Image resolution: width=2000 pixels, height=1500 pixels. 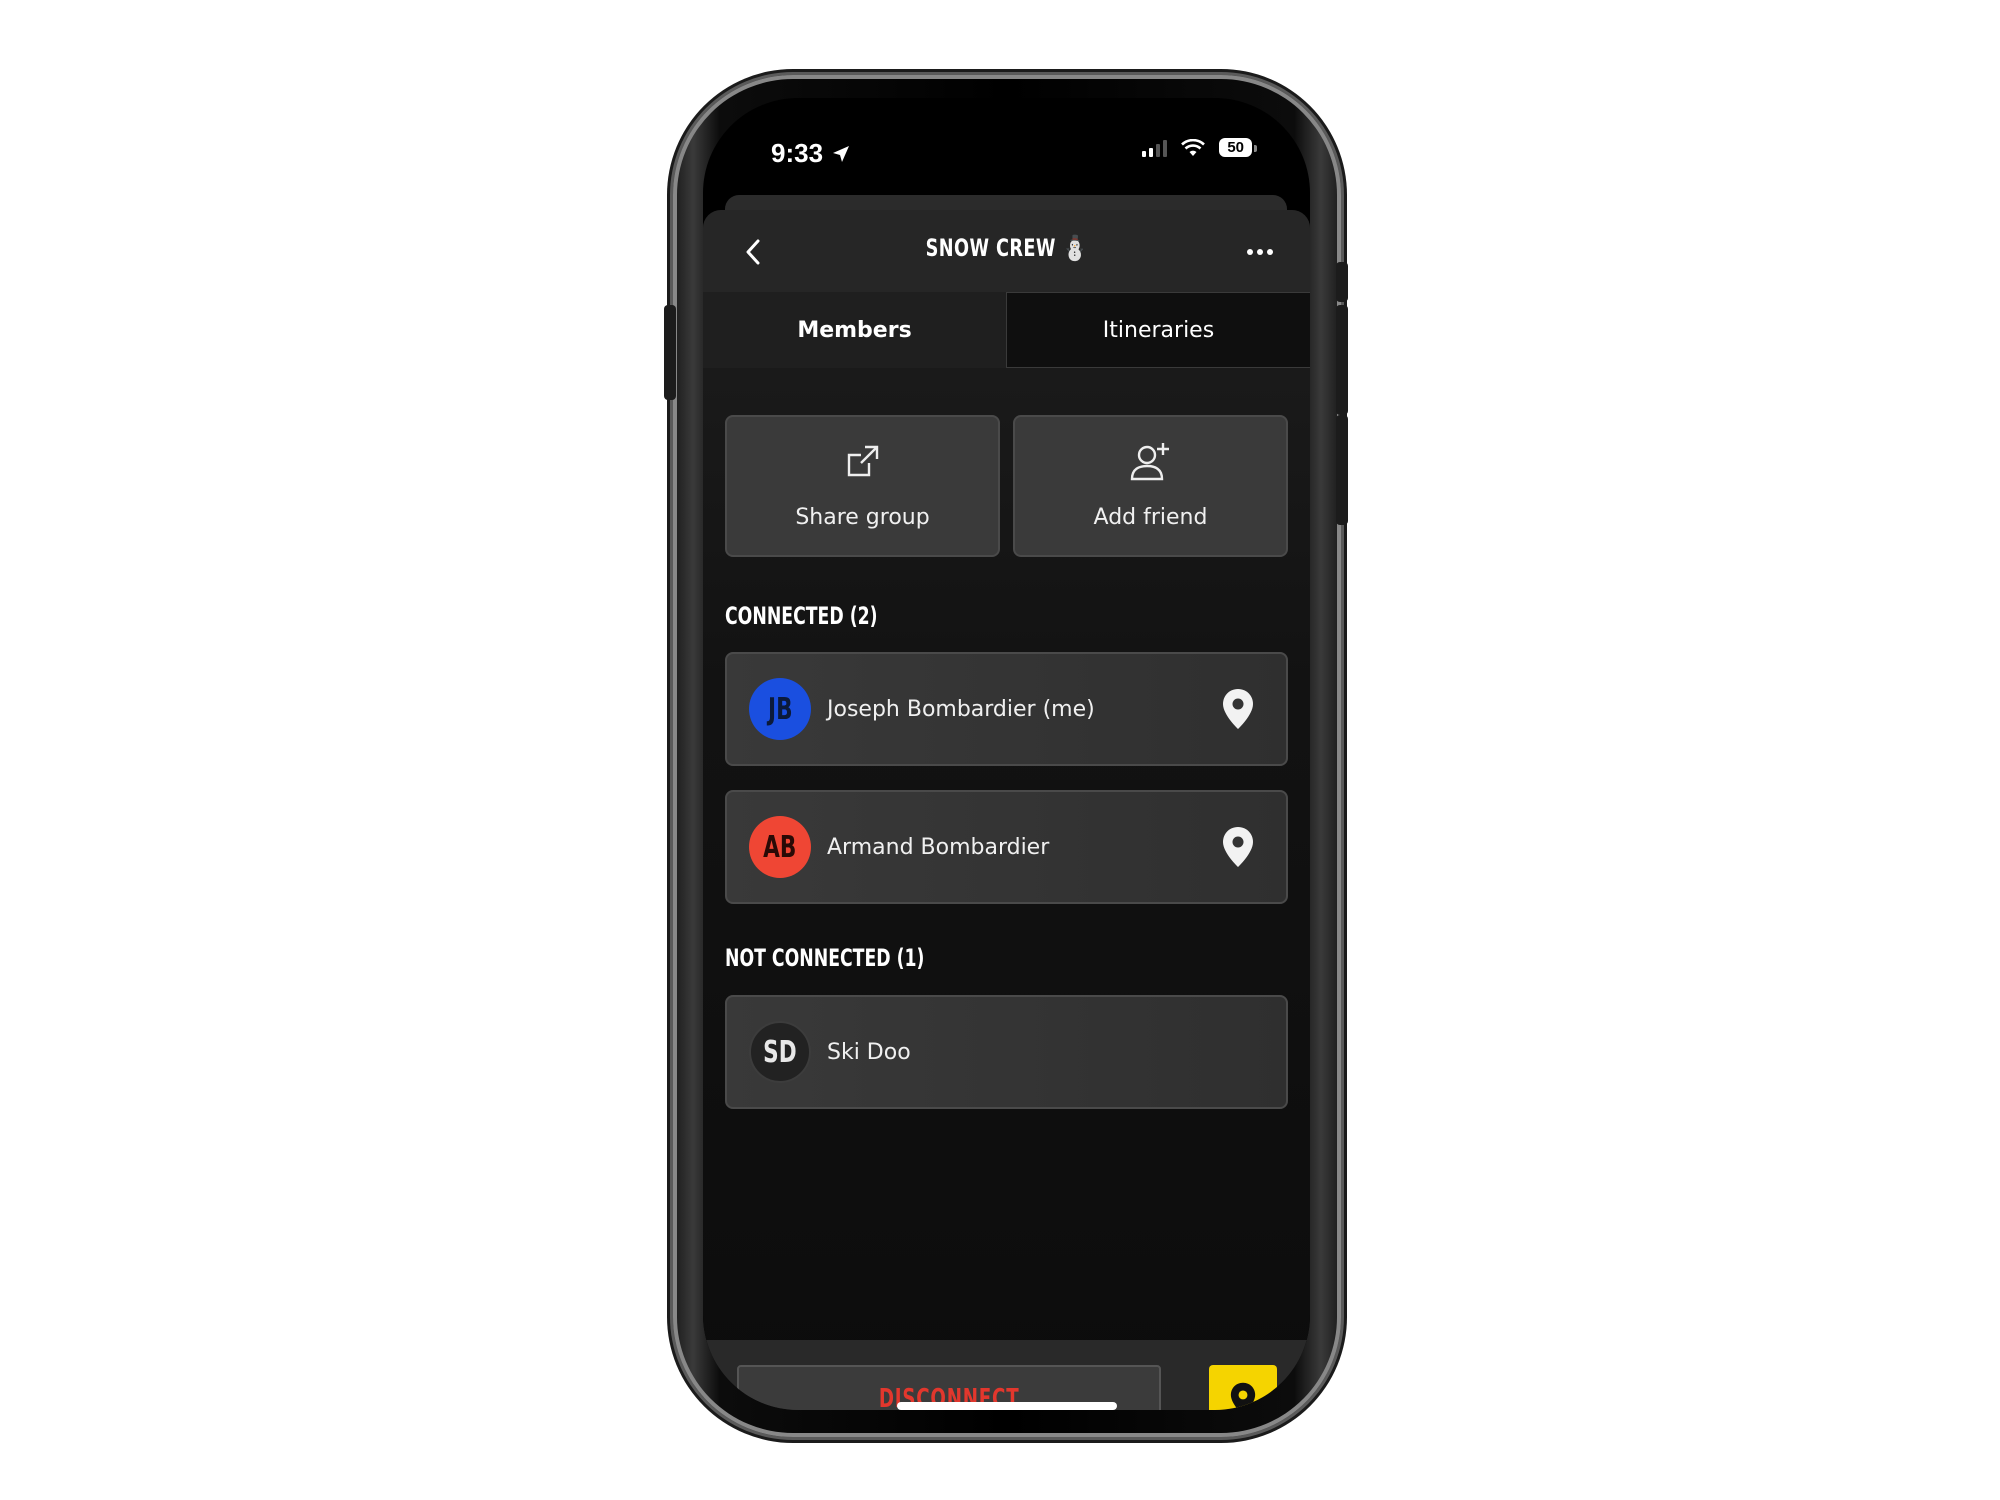 I want to click on member-row-joseph: JB Joseph Bombardier (me), so click(x=1006, y=709).